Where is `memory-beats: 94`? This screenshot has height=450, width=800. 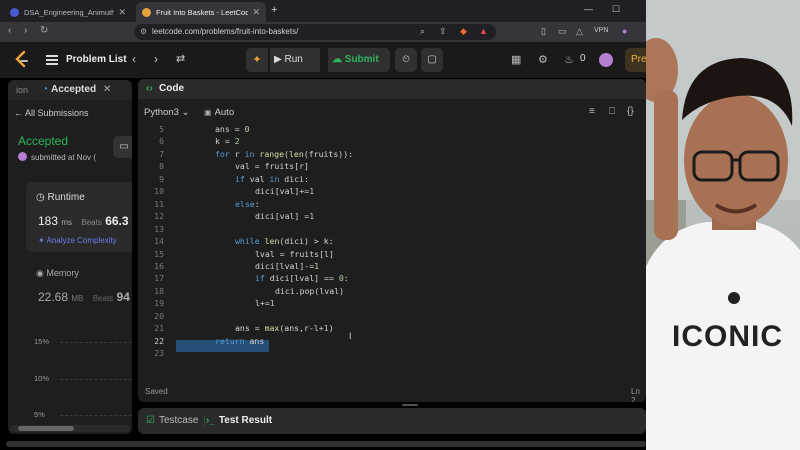
memory-beats: 94 is located at coordinates (123, 297).